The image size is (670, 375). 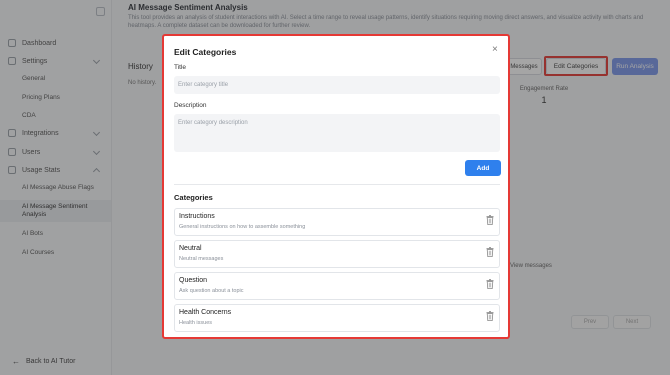 What do you see at coordinates (337, 133) in the screenshot?
I see `category-description-input: Enter category description` at bounding box center [337, 133].